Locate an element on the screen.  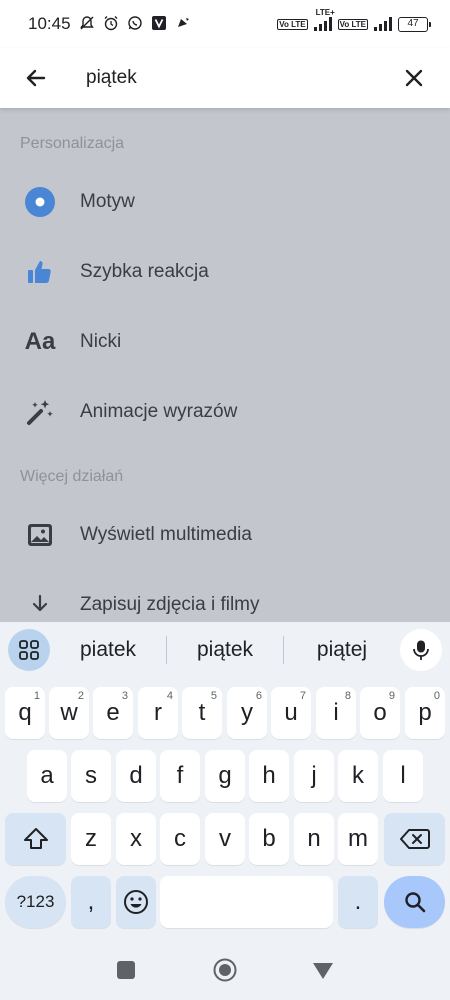
key-u: u7 is located at coordinates (291, 713).